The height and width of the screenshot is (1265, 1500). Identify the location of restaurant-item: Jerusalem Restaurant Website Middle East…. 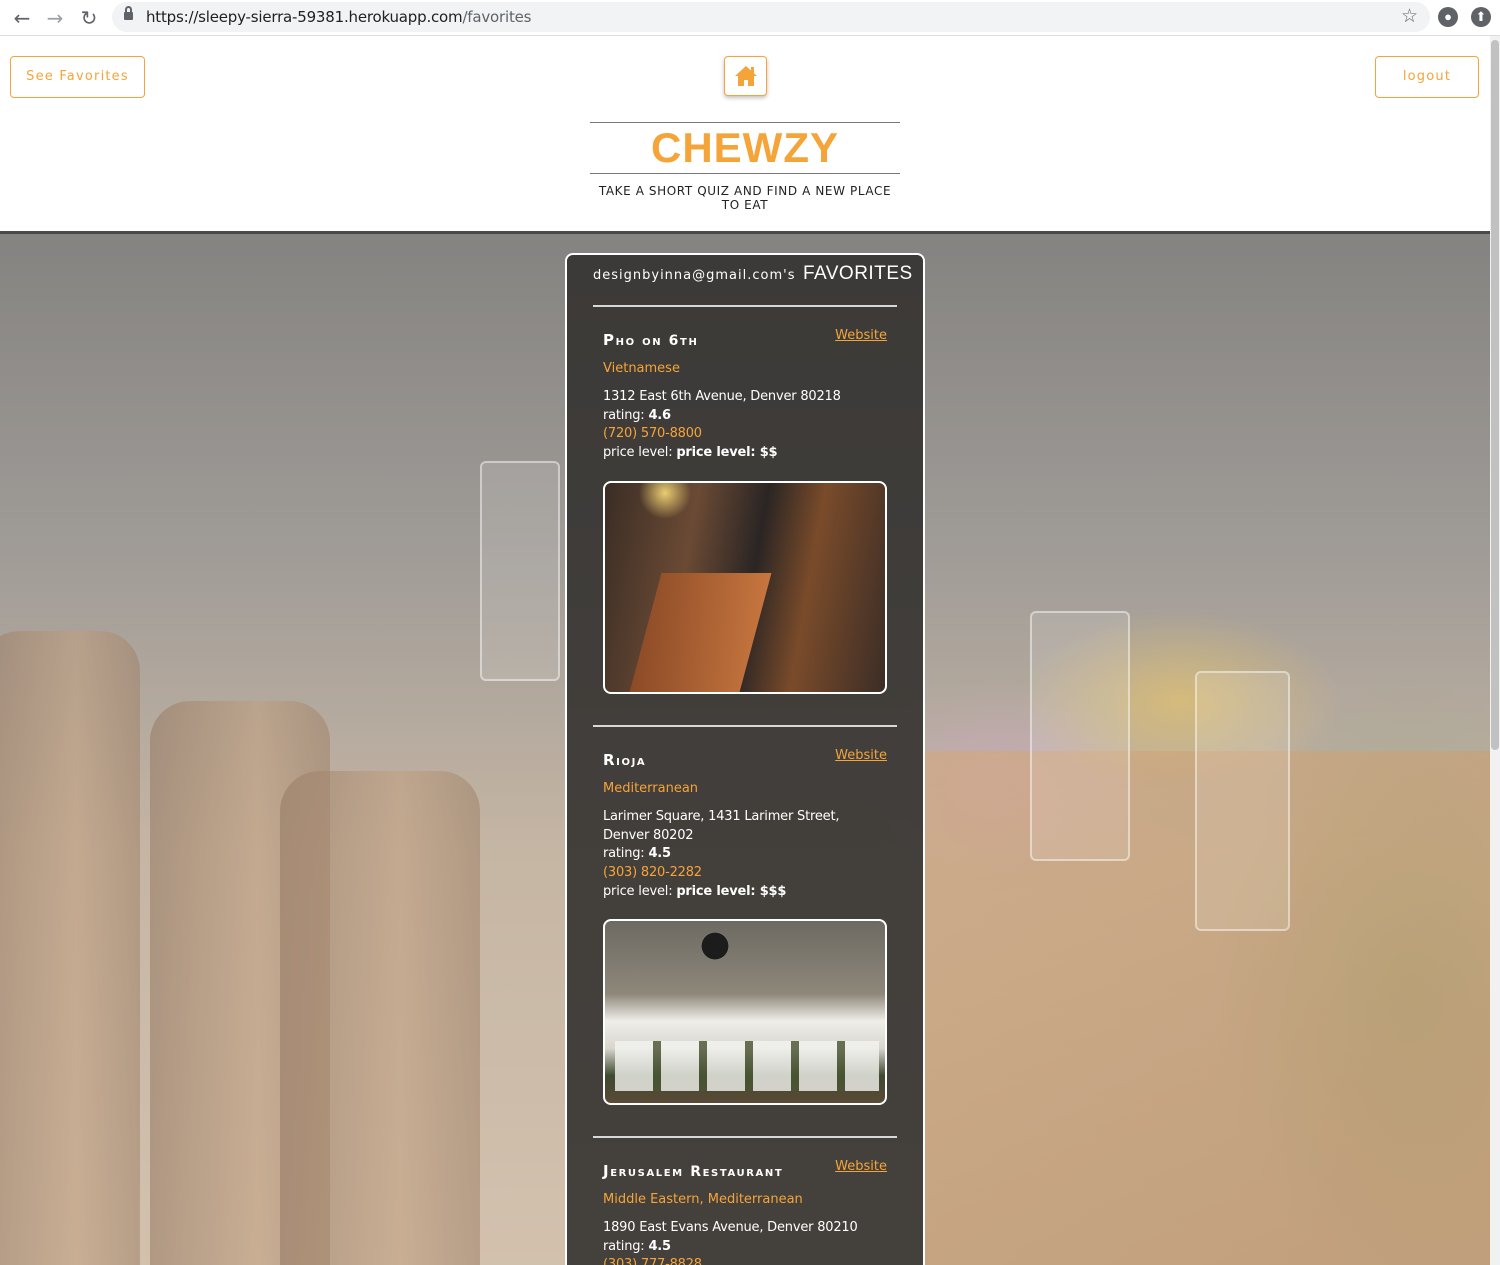
(745, 1212).